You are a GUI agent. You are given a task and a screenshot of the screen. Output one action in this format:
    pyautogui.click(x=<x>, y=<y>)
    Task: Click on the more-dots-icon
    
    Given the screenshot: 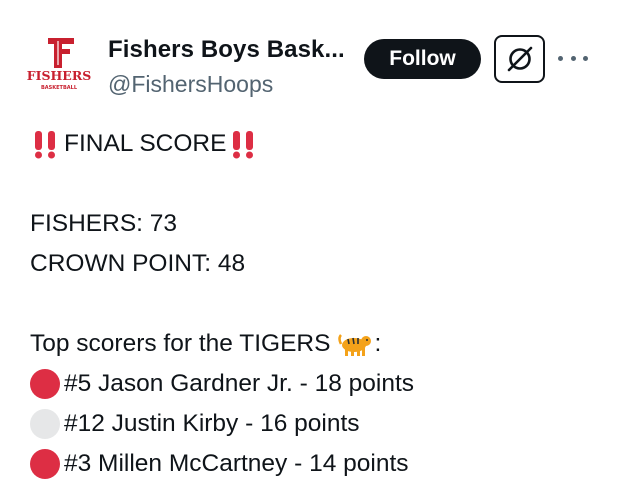 What is the action you would take?
    pyautogui.click(x=560, y=58)
    